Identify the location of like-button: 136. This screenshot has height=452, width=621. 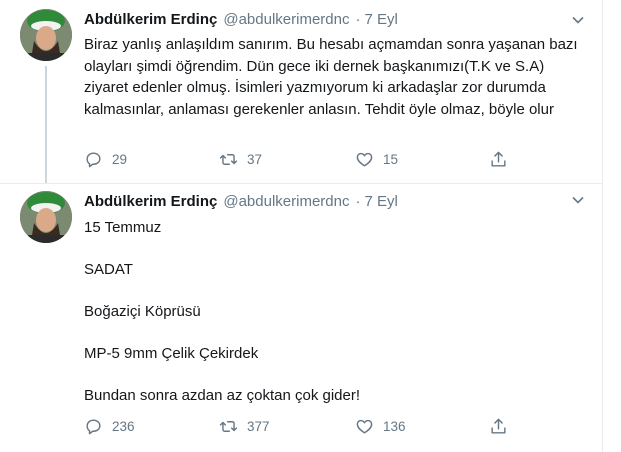
(380, 426).